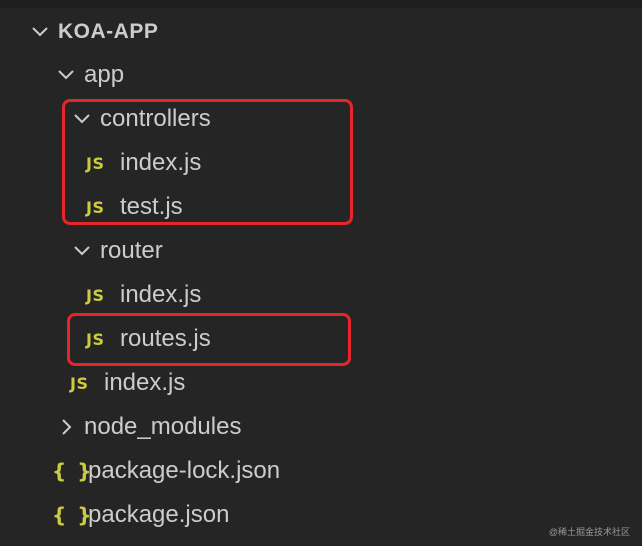  Describe the element at coordinates (321, 515) in the screenshot. I see `tree-item-package-json: { } package.json` at that location.